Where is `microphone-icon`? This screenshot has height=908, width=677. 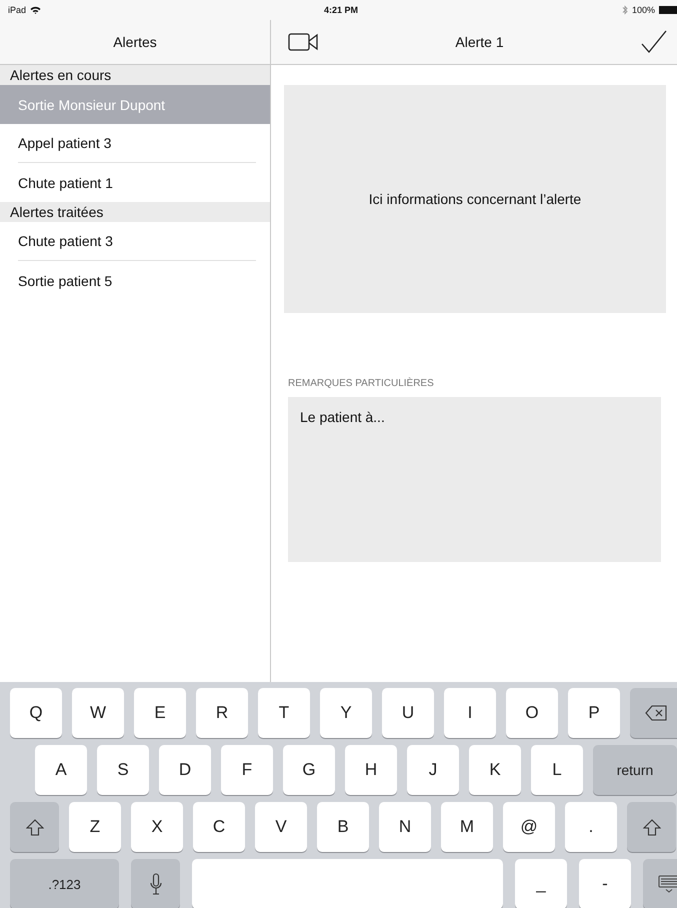
microphone-icon is located at coordinates (156, 884).